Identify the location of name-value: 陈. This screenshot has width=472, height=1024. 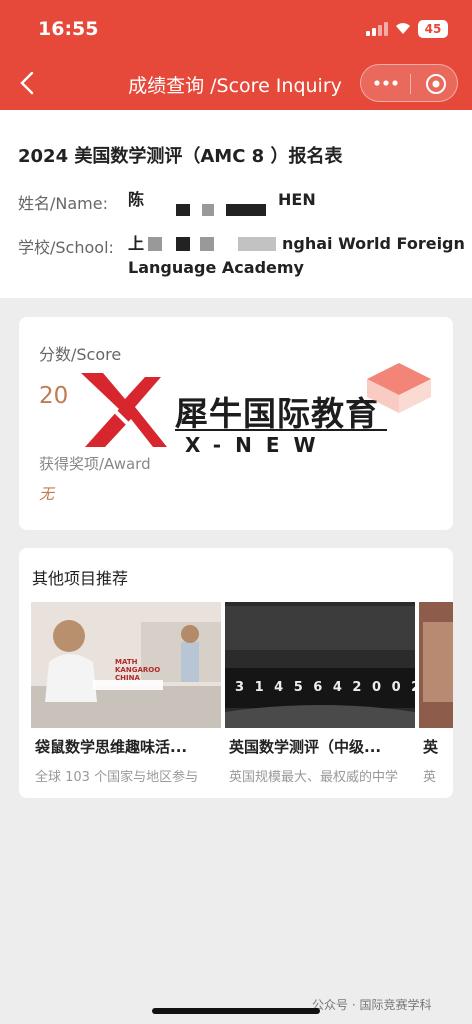
(136, 200).